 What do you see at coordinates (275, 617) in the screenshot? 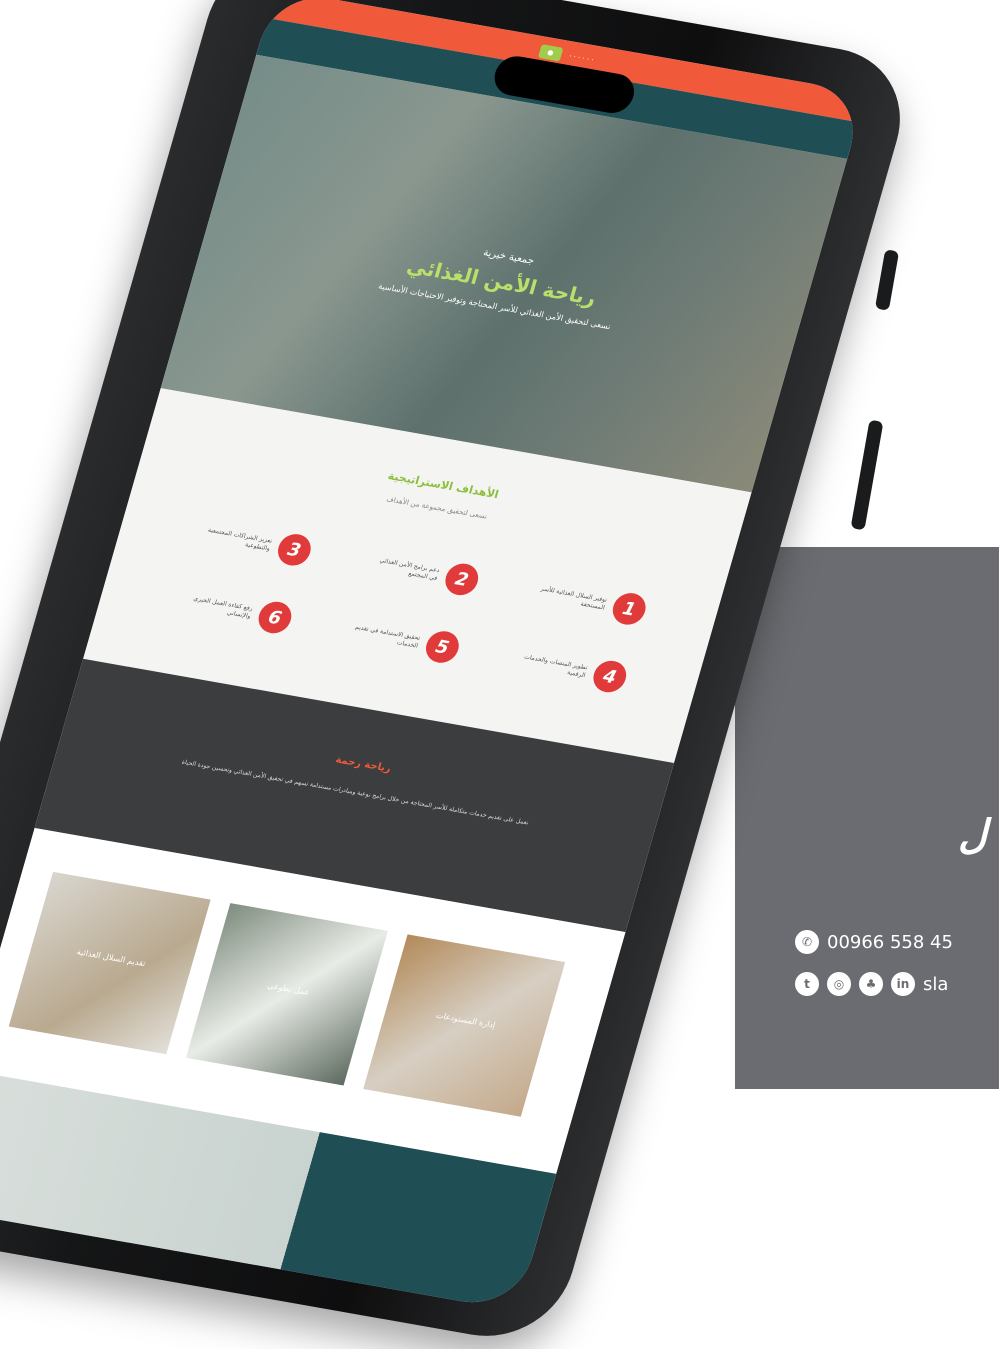
I see `goal-number: 6` at bounding box center [275, 617].